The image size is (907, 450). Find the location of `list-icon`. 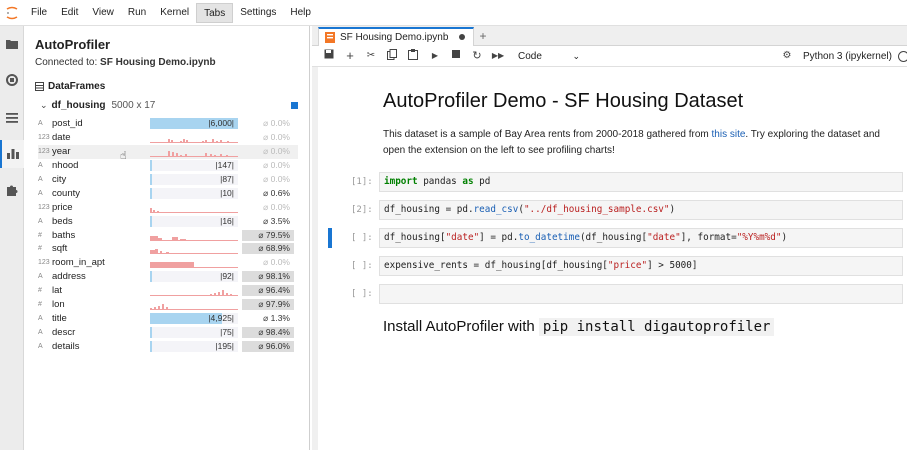

list-icon is located at coordinates (12, 118).